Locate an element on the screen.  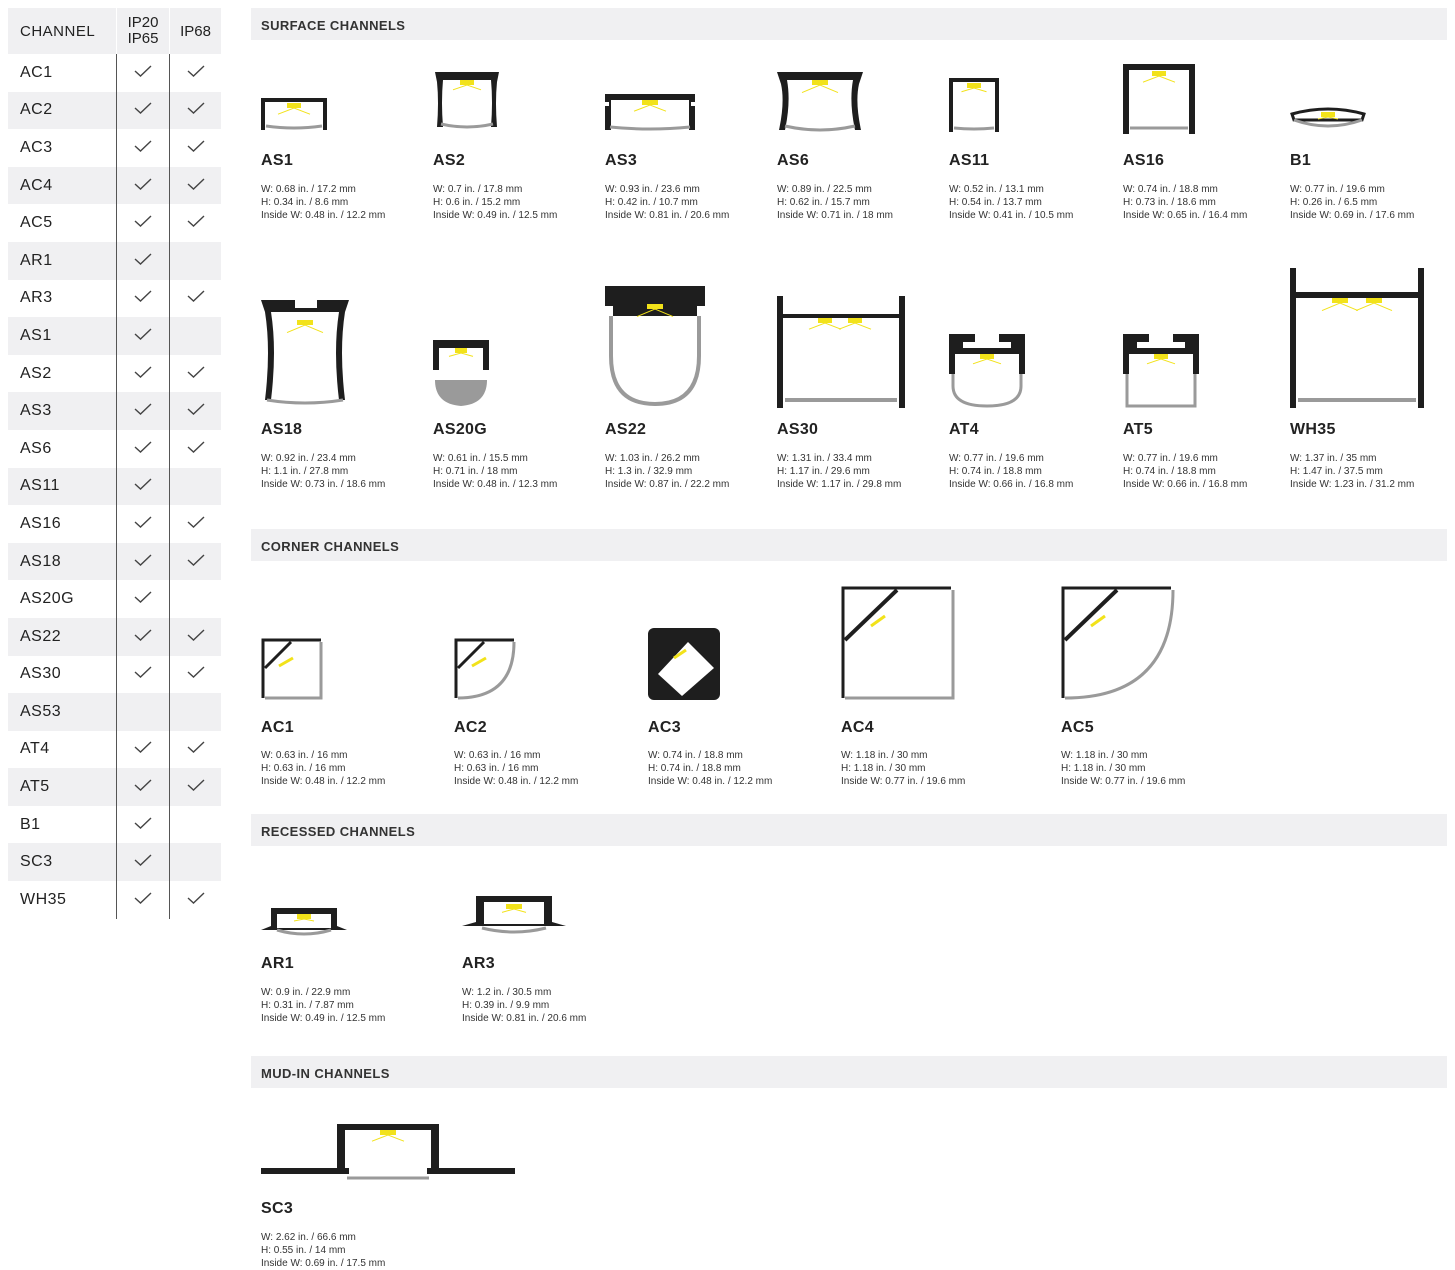
table-row: AT4 is located at coordinates (114, 749).